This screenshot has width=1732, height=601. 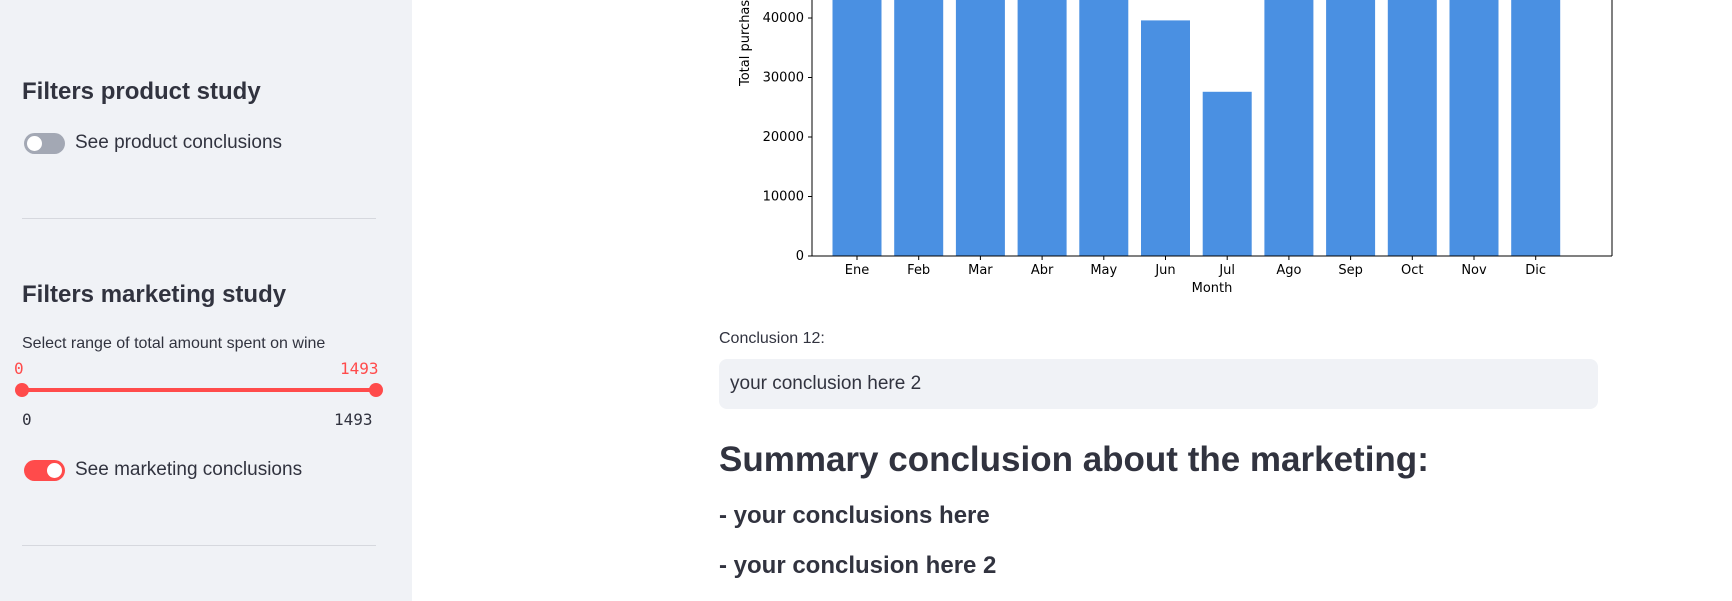 I want to click on x-tick-label-abr: Abr, so click(x=1042, y=270).